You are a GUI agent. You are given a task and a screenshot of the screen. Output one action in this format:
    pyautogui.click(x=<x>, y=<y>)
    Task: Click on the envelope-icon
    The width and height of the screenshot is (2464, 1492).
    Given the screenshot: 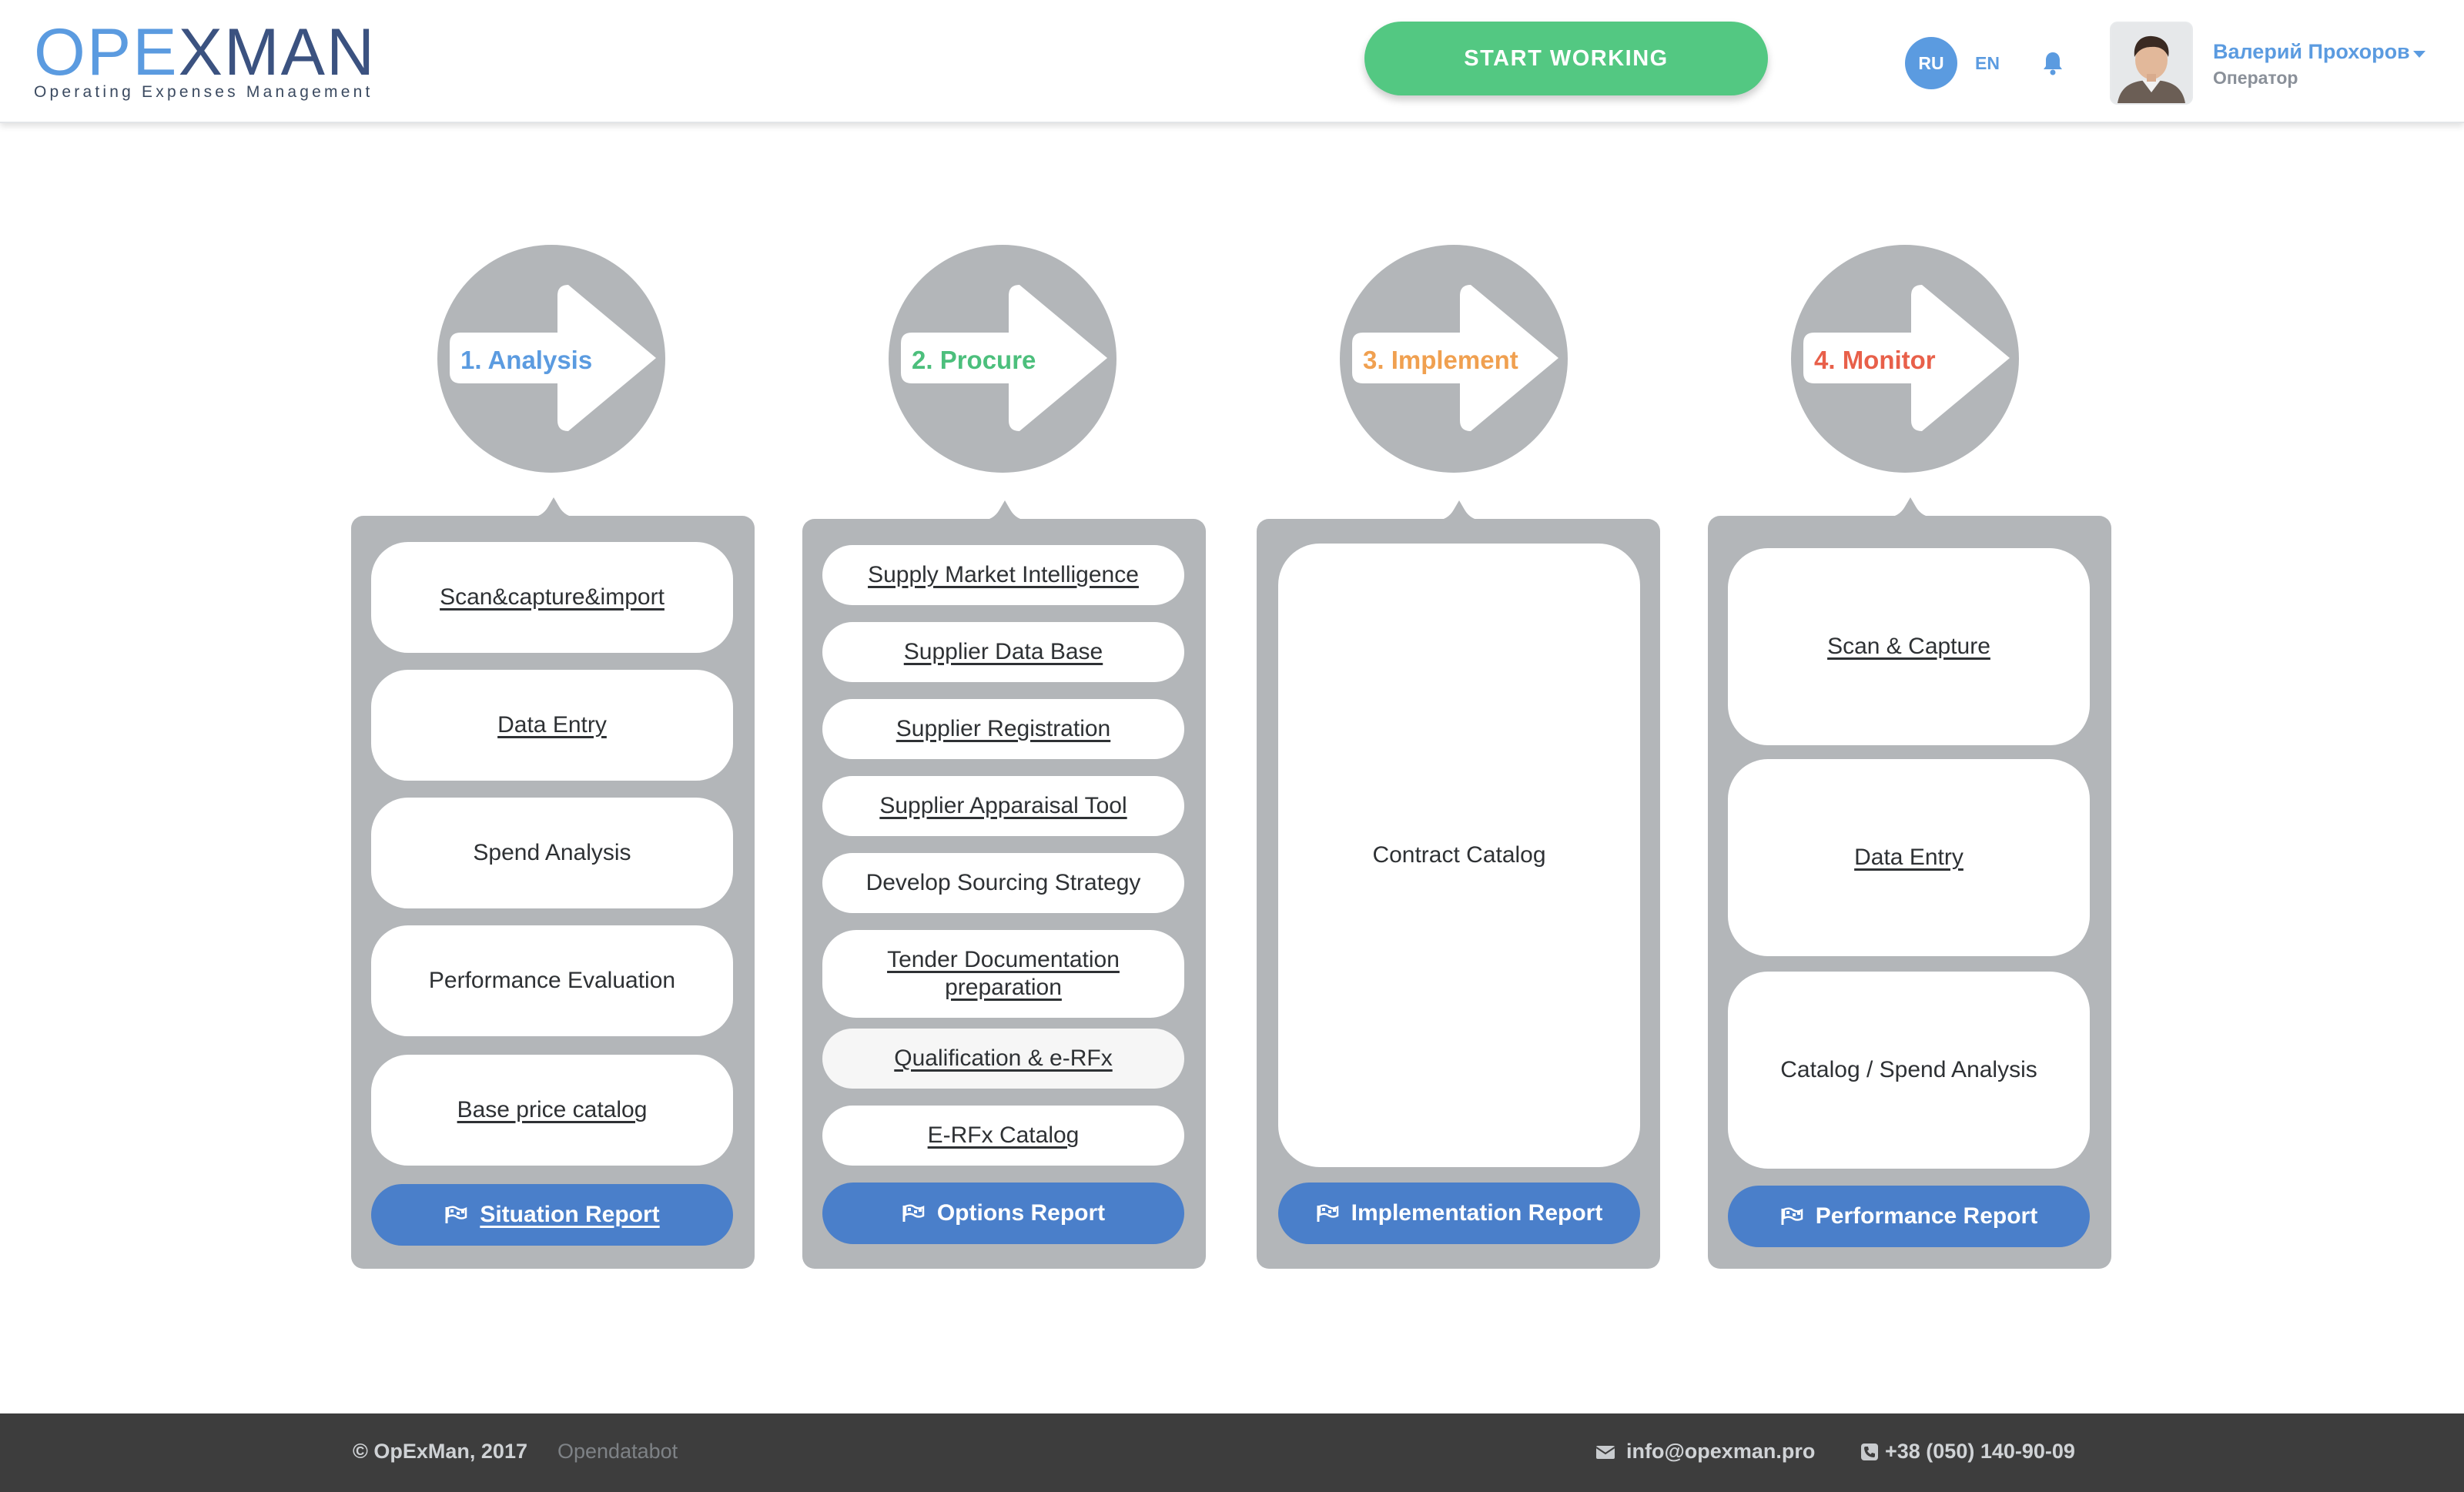 What is the action you would take?
    pyautogui.click(x=1605, y=1452)
    